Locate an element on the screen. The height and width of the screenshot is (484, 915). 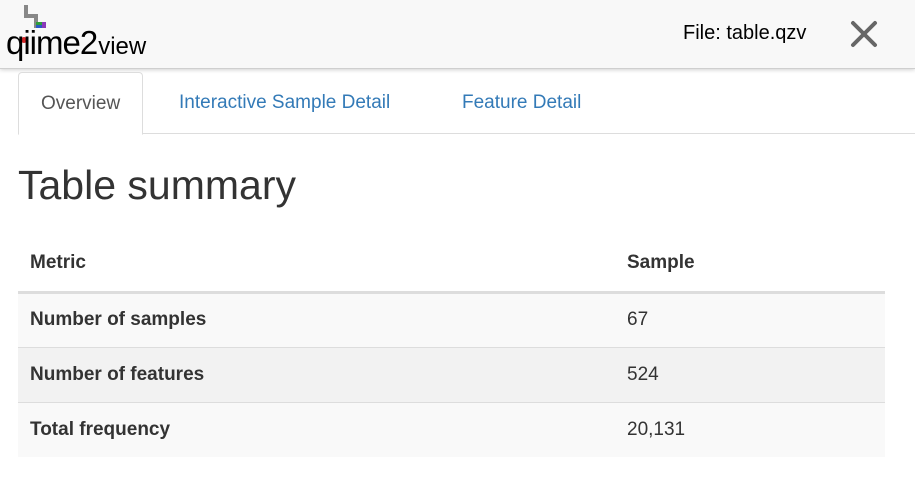
column-header-sample: Sample is located at coordinates (750, 265).